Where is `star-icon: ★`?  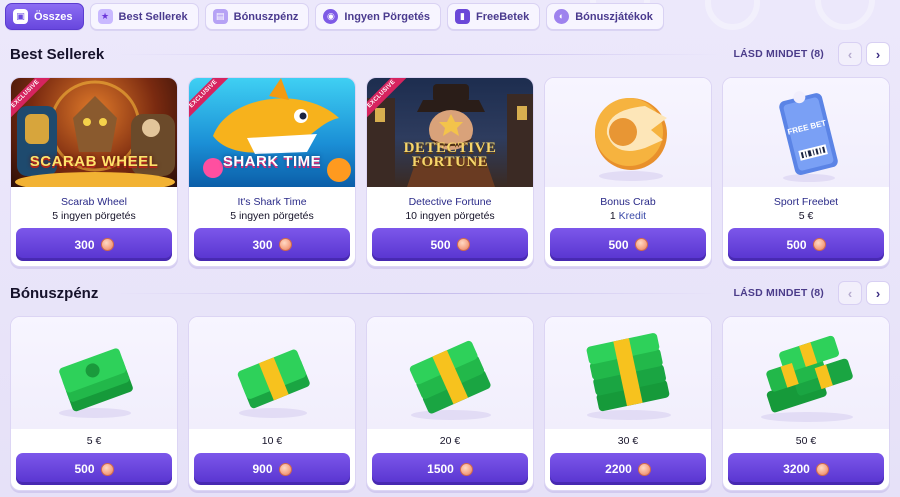 star-icon: ★ is located at coordinates (105, 16).